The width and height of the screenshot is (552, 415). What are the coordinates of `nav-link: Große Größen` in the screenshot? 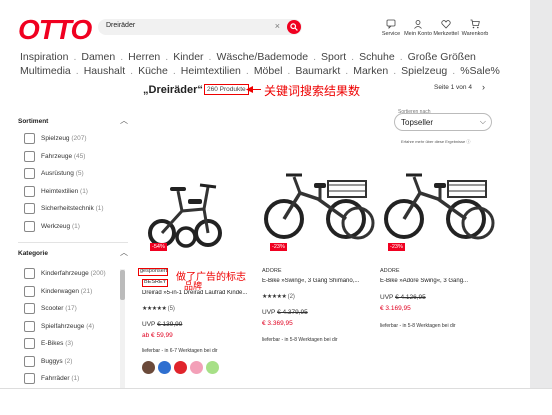 It's located at (442, 57).